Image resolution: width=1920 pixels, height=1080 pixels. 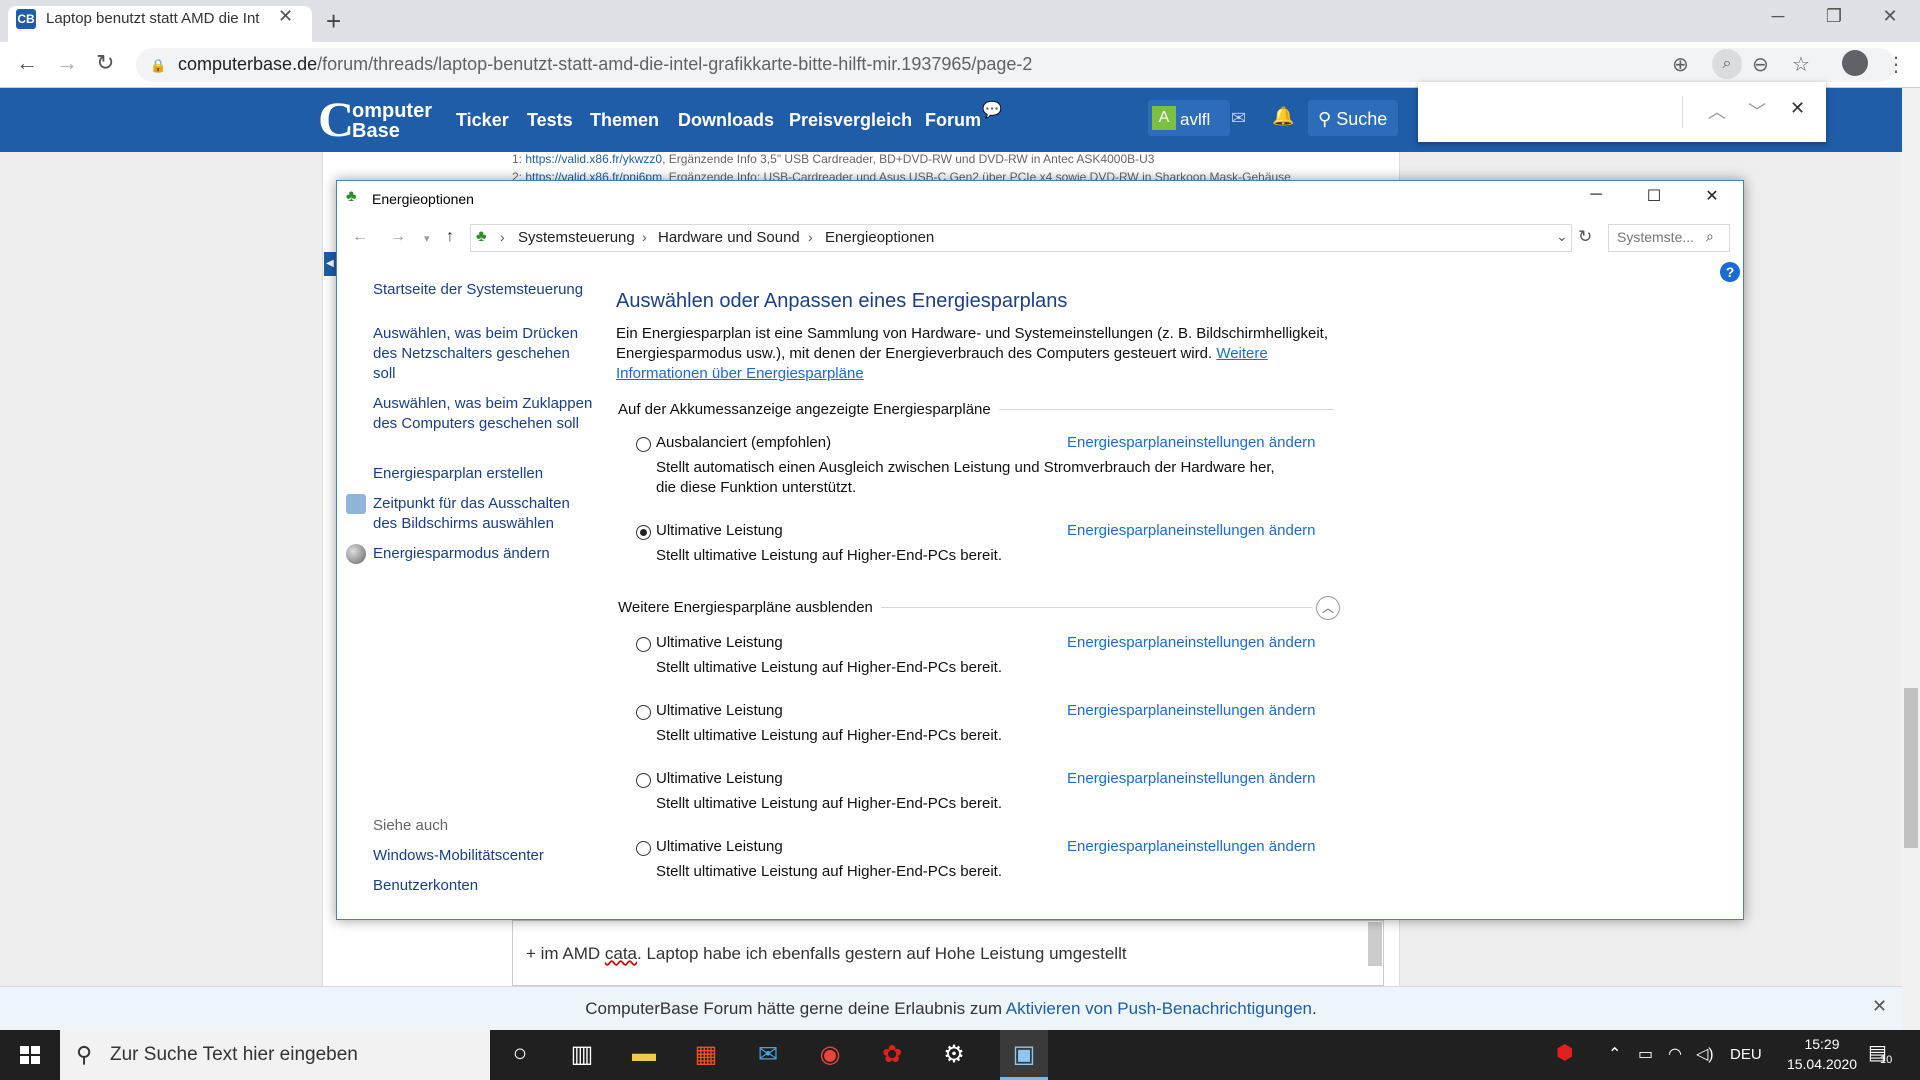 I want to click on page-scrollbar-thumb, so click(x=1911, y=768).